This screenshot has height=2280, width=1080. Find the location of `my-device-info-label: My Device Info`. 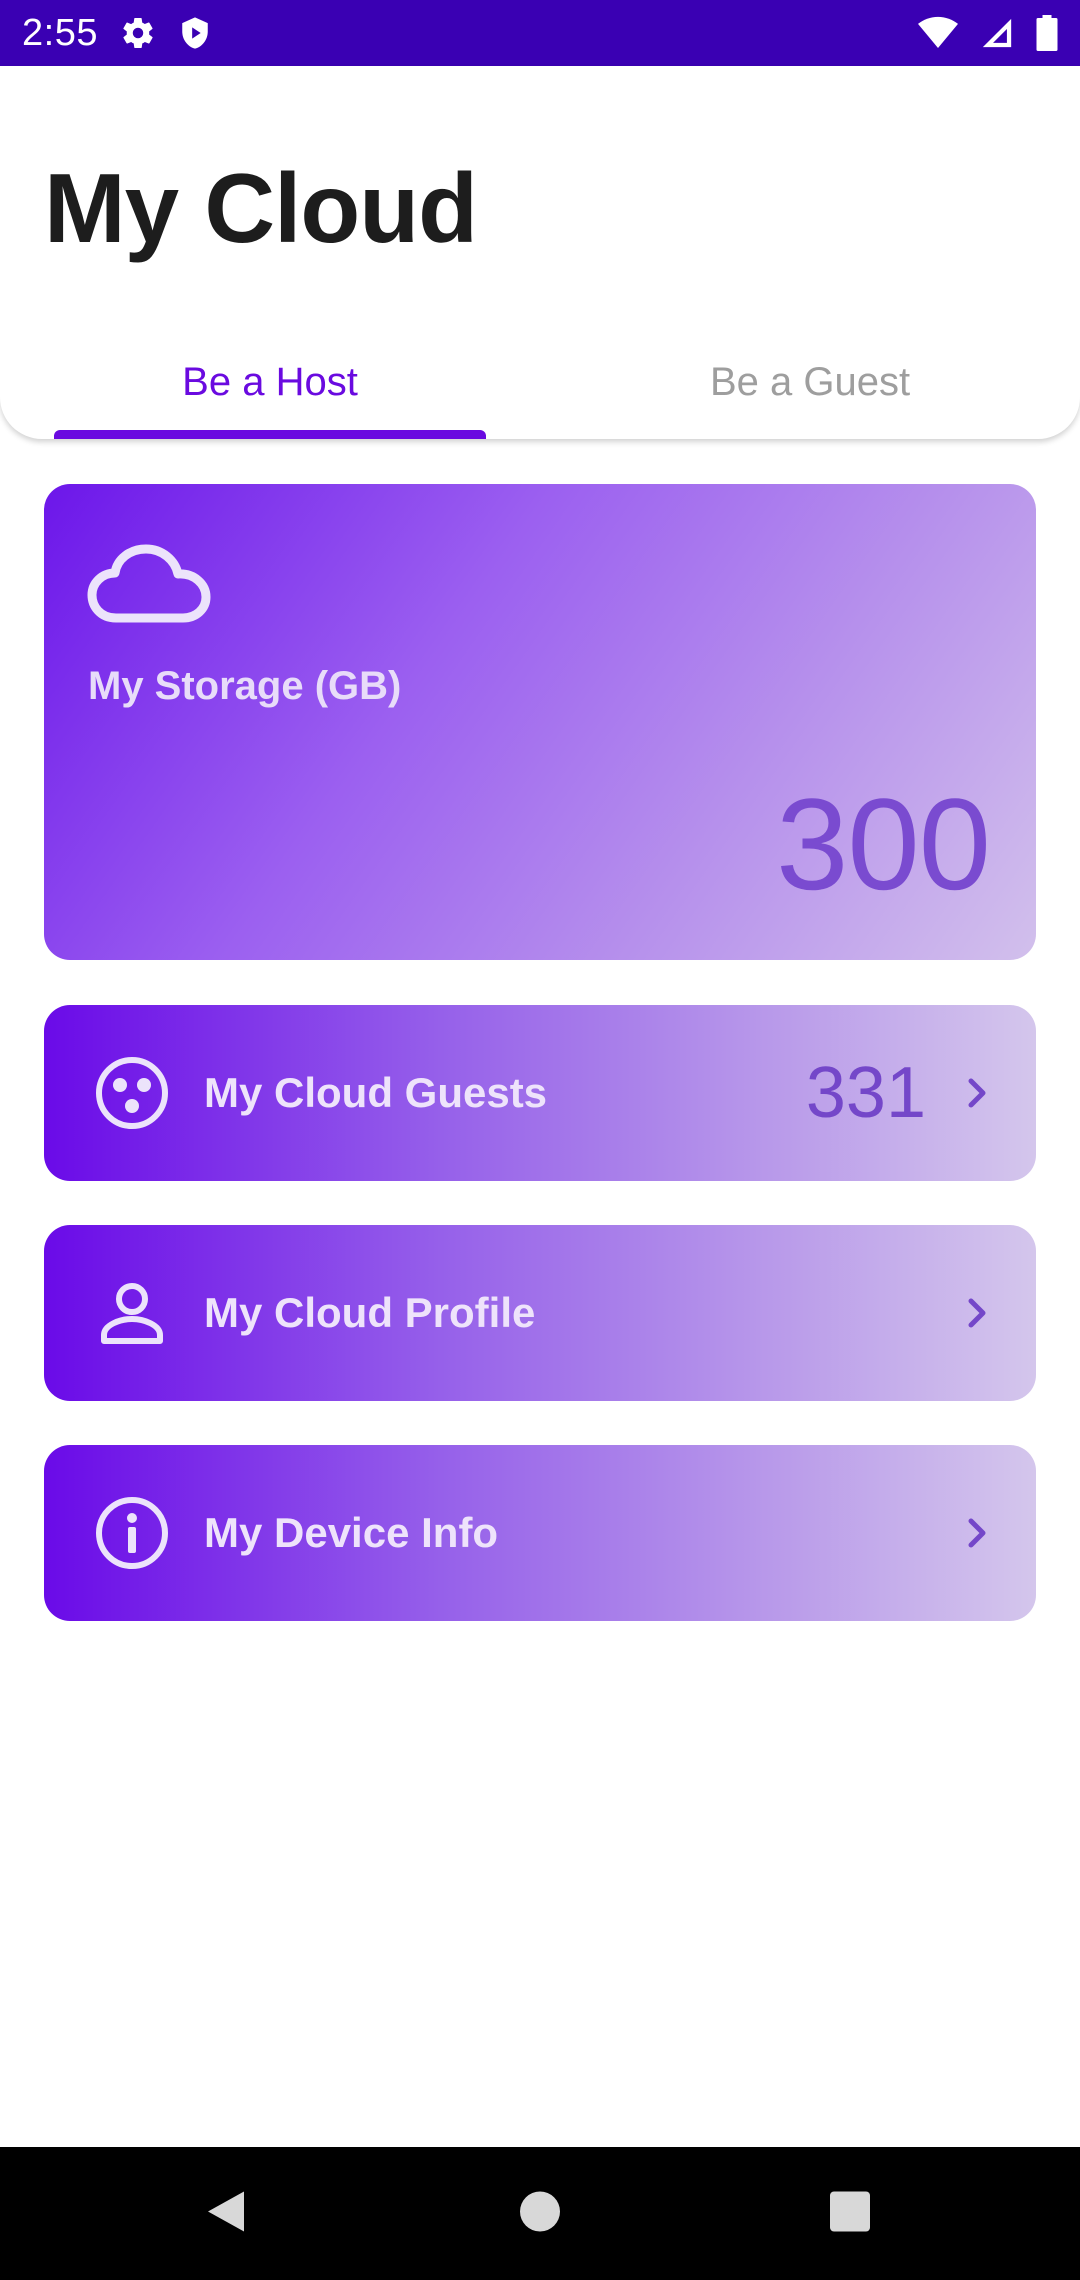

my-device-info-label: My Device Info is located at coordinates (351, 1532).